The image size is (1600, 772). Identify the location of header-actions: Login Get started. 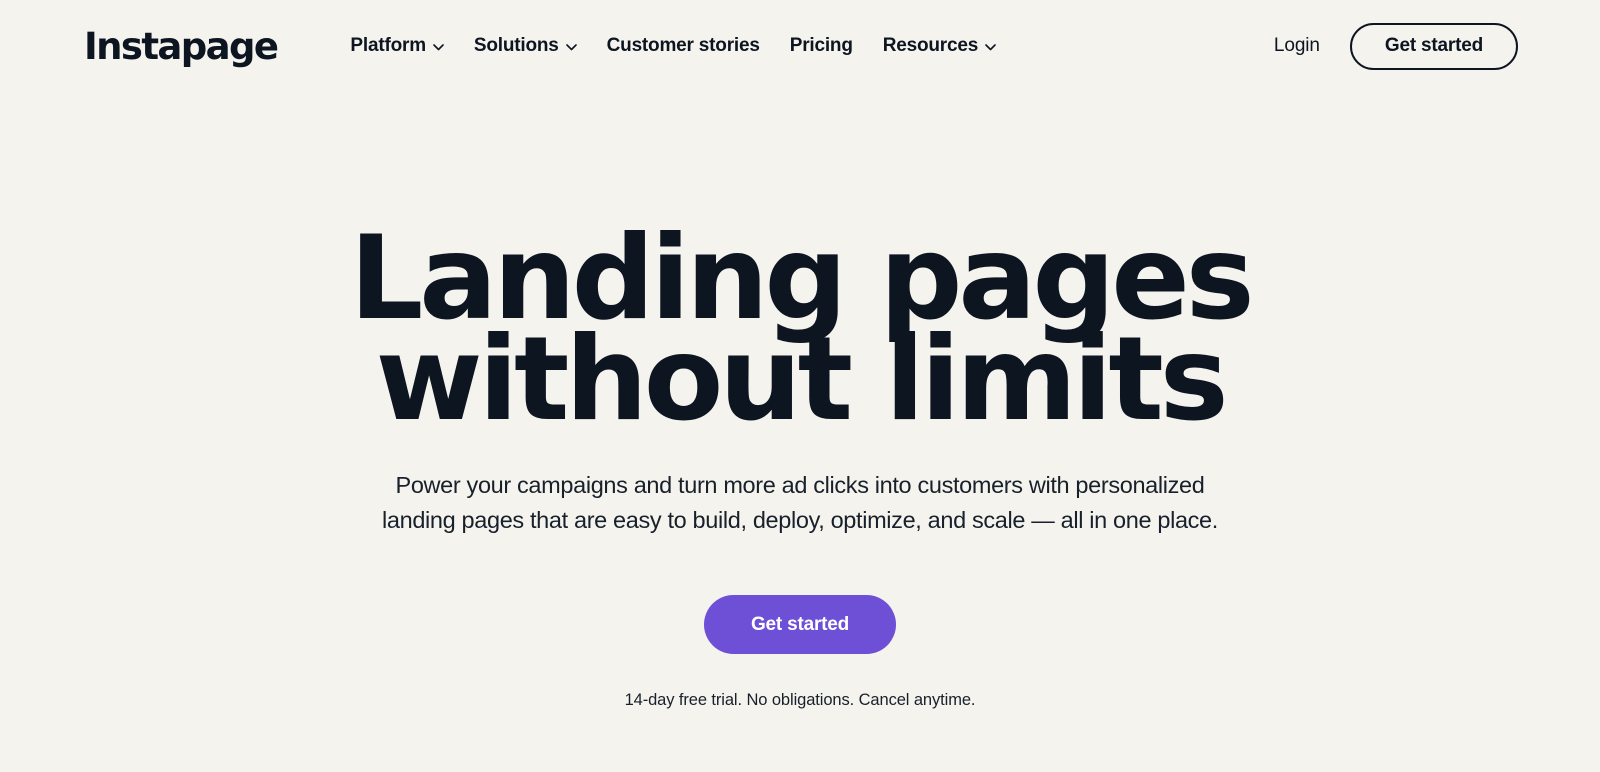
(1396, 46).